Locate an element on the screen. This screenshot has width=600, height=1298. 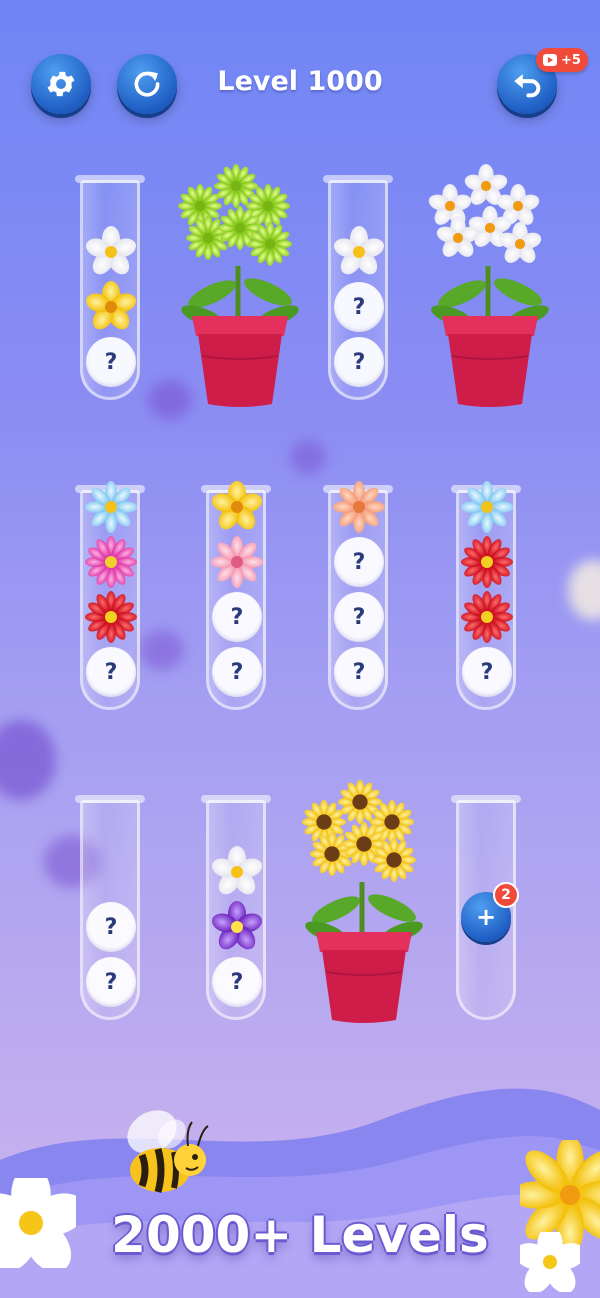
level-title: Level 1000 is located at coordinates (300, 81).